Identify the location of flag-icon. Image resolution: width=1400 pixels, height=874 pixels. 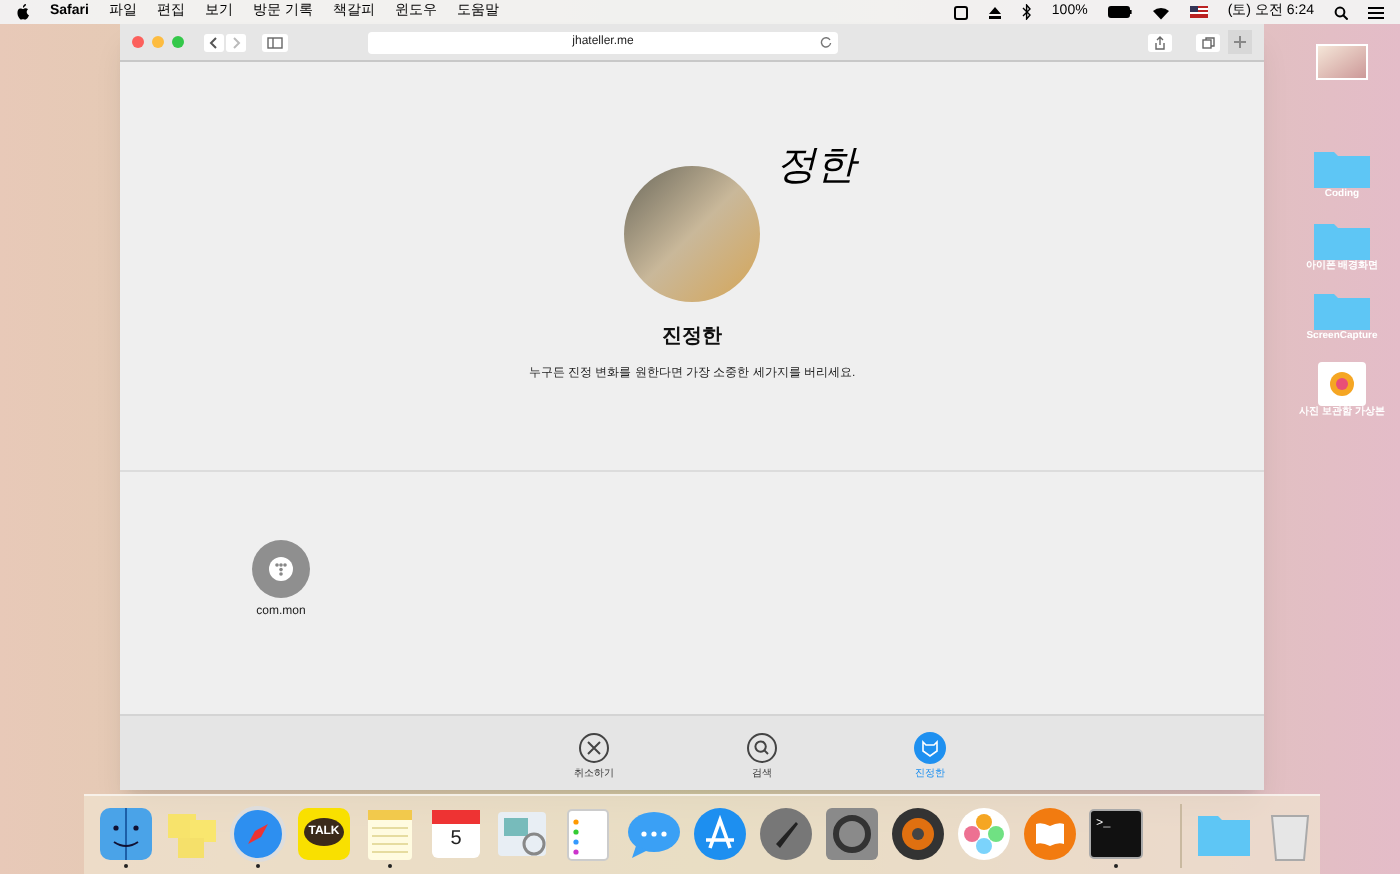
(1198, 12).